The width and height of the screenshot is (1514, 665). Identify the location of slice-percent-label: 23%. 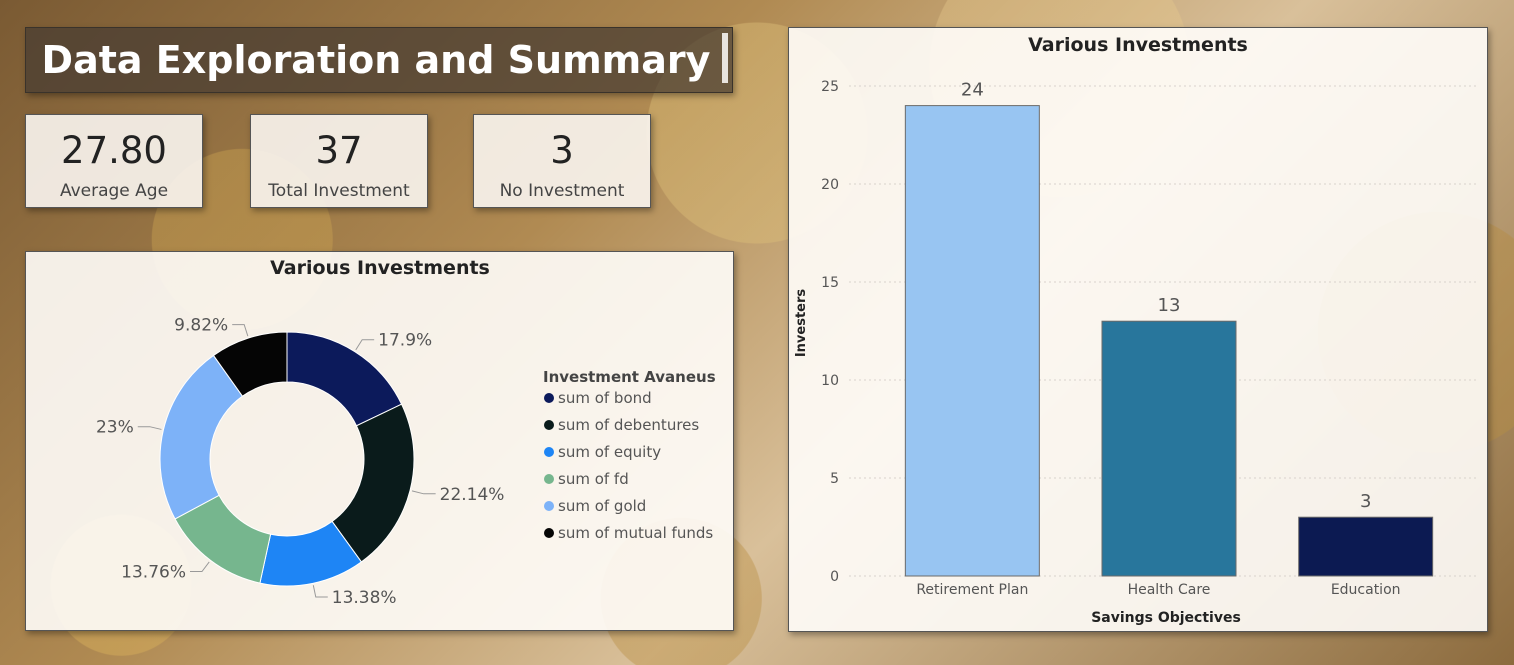
(115, 428).